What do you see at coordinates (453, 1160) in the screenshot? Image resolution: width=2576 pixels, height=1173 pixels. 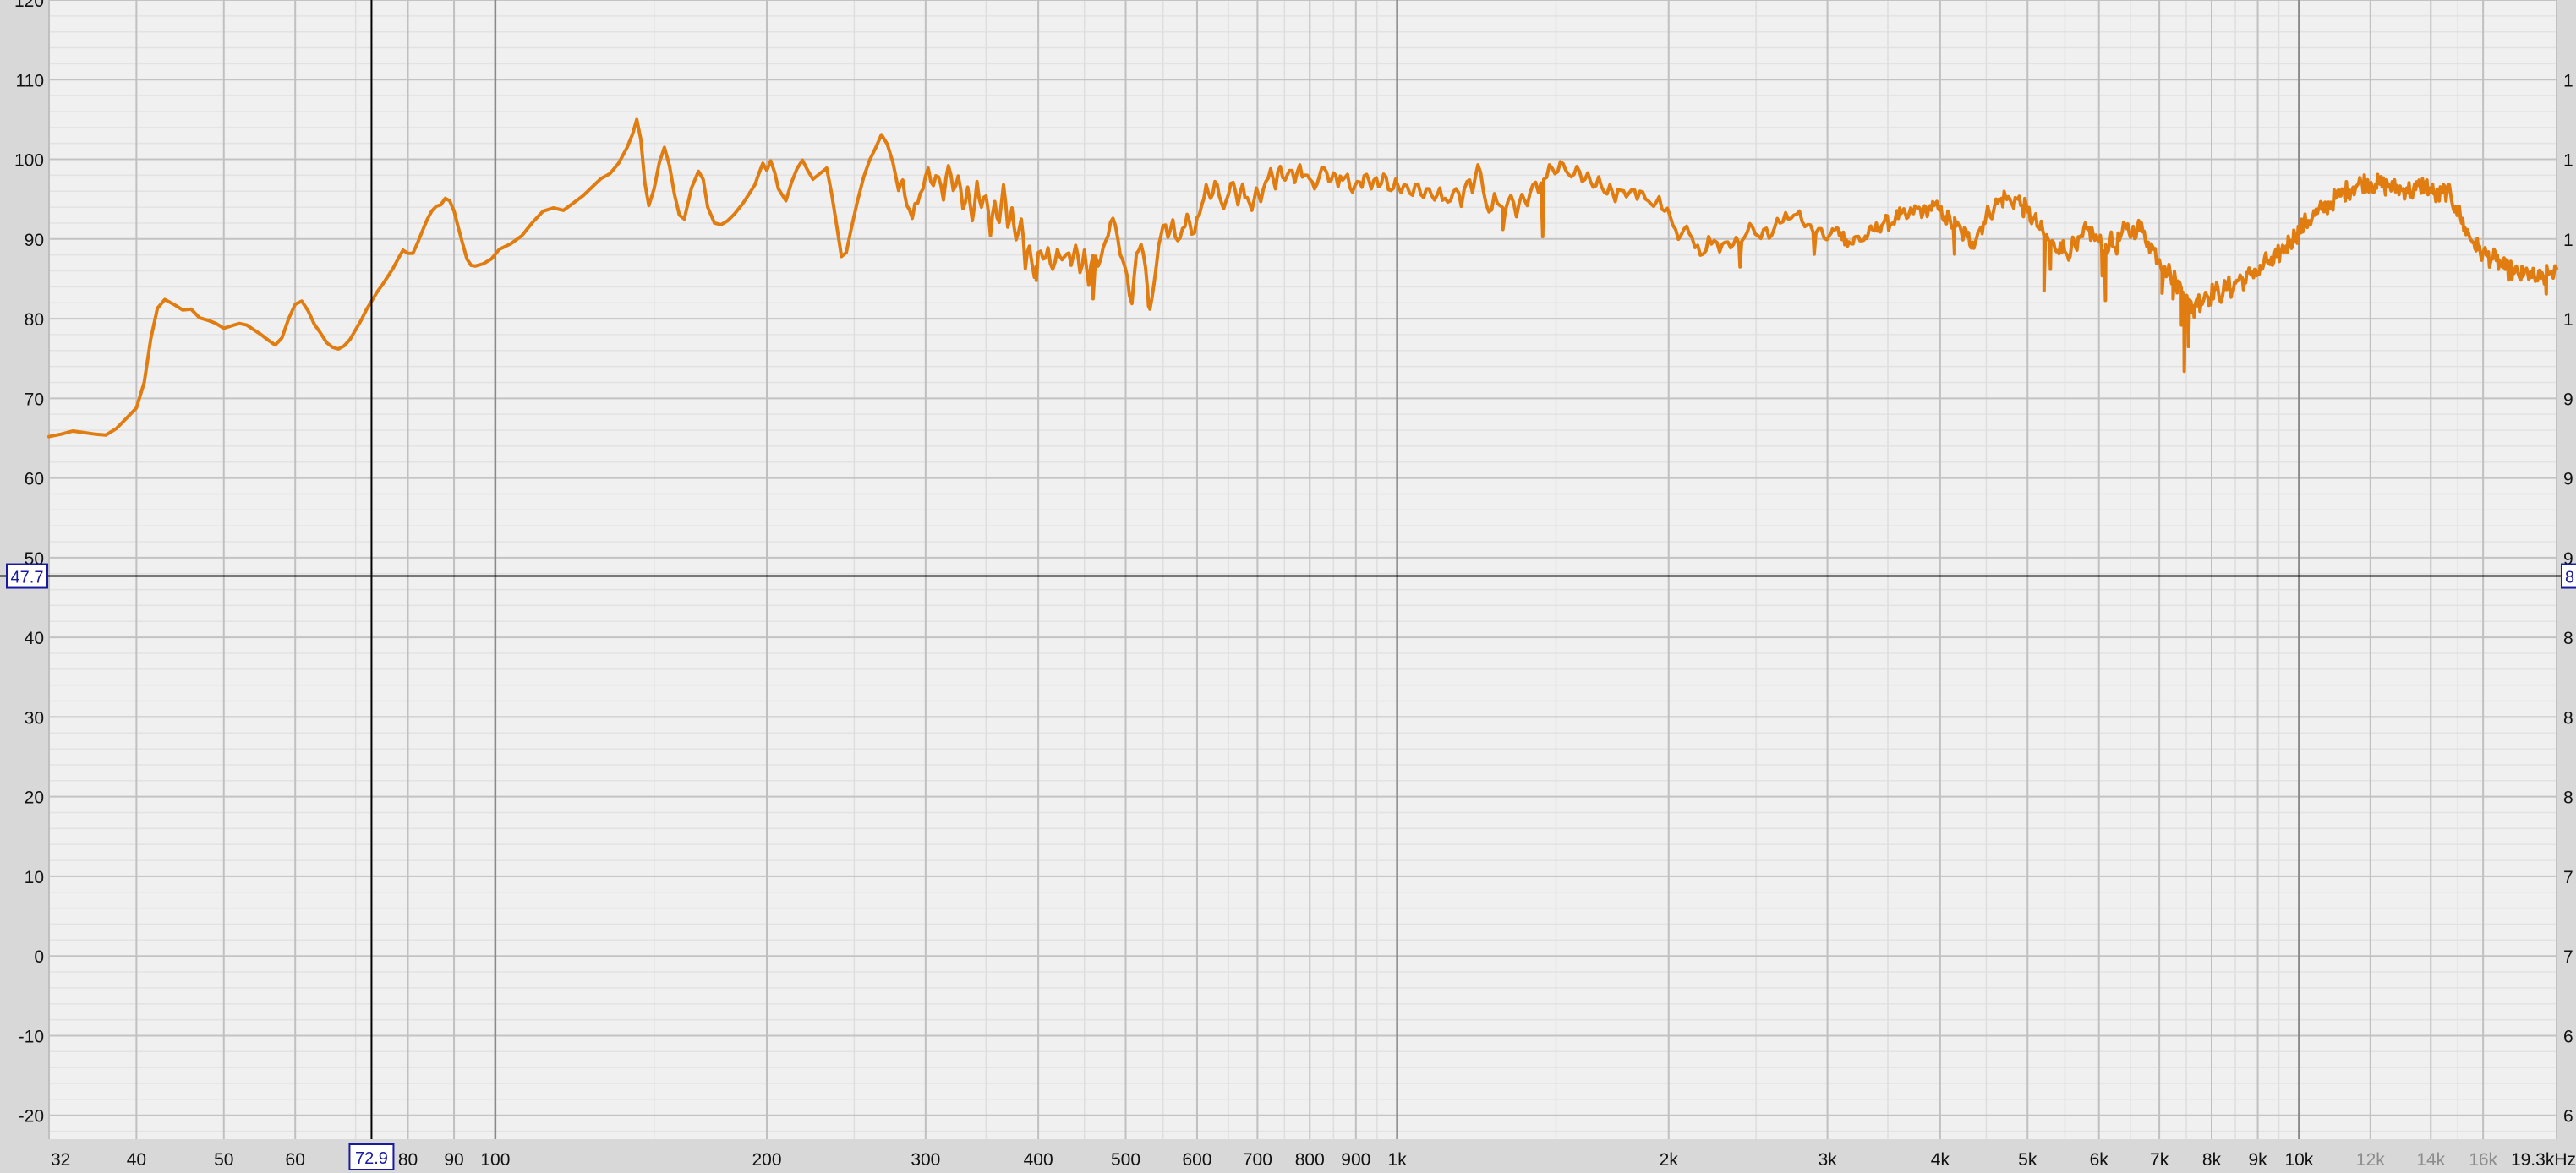 I see `x-tick-label: 90` at bounding box center [453, 1160].